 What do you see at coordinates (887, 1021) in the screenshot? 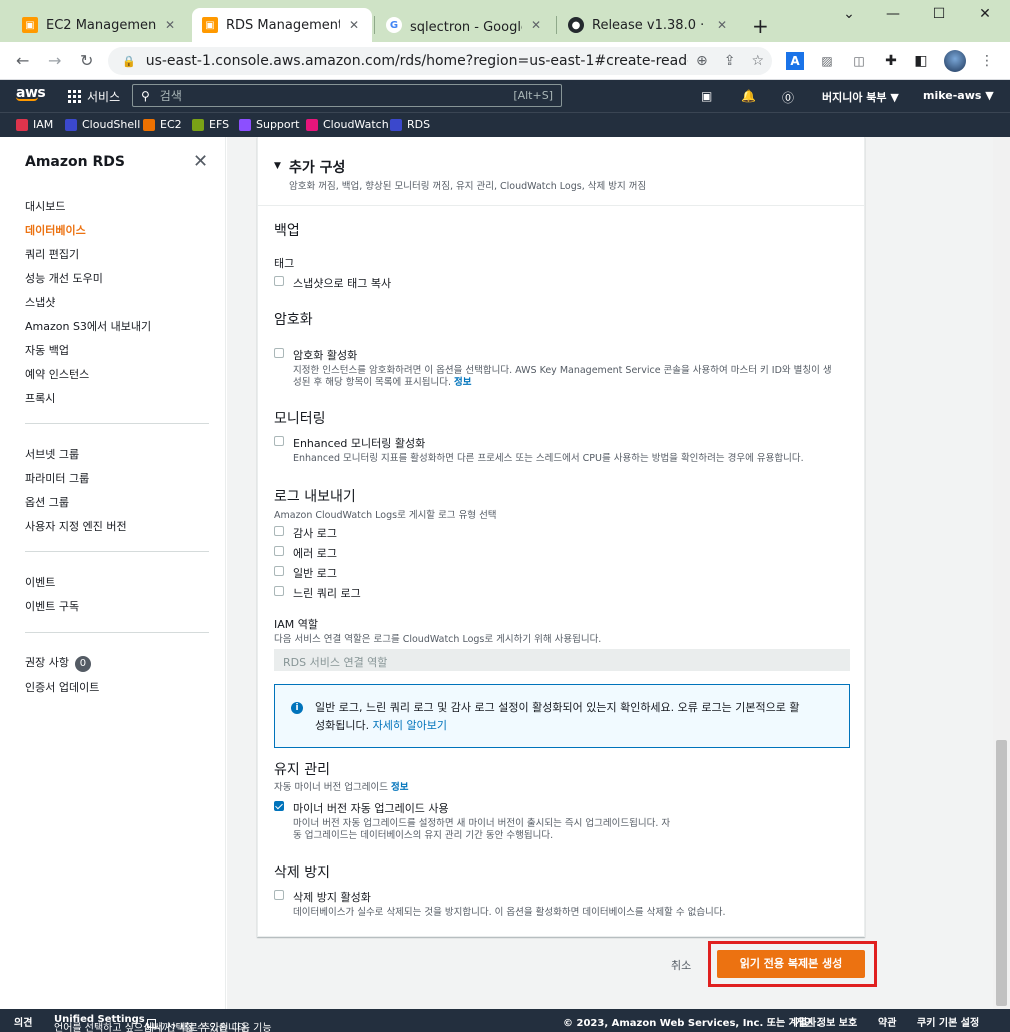
I see `terms-link: 약관` at bounding box center [887, 1021].